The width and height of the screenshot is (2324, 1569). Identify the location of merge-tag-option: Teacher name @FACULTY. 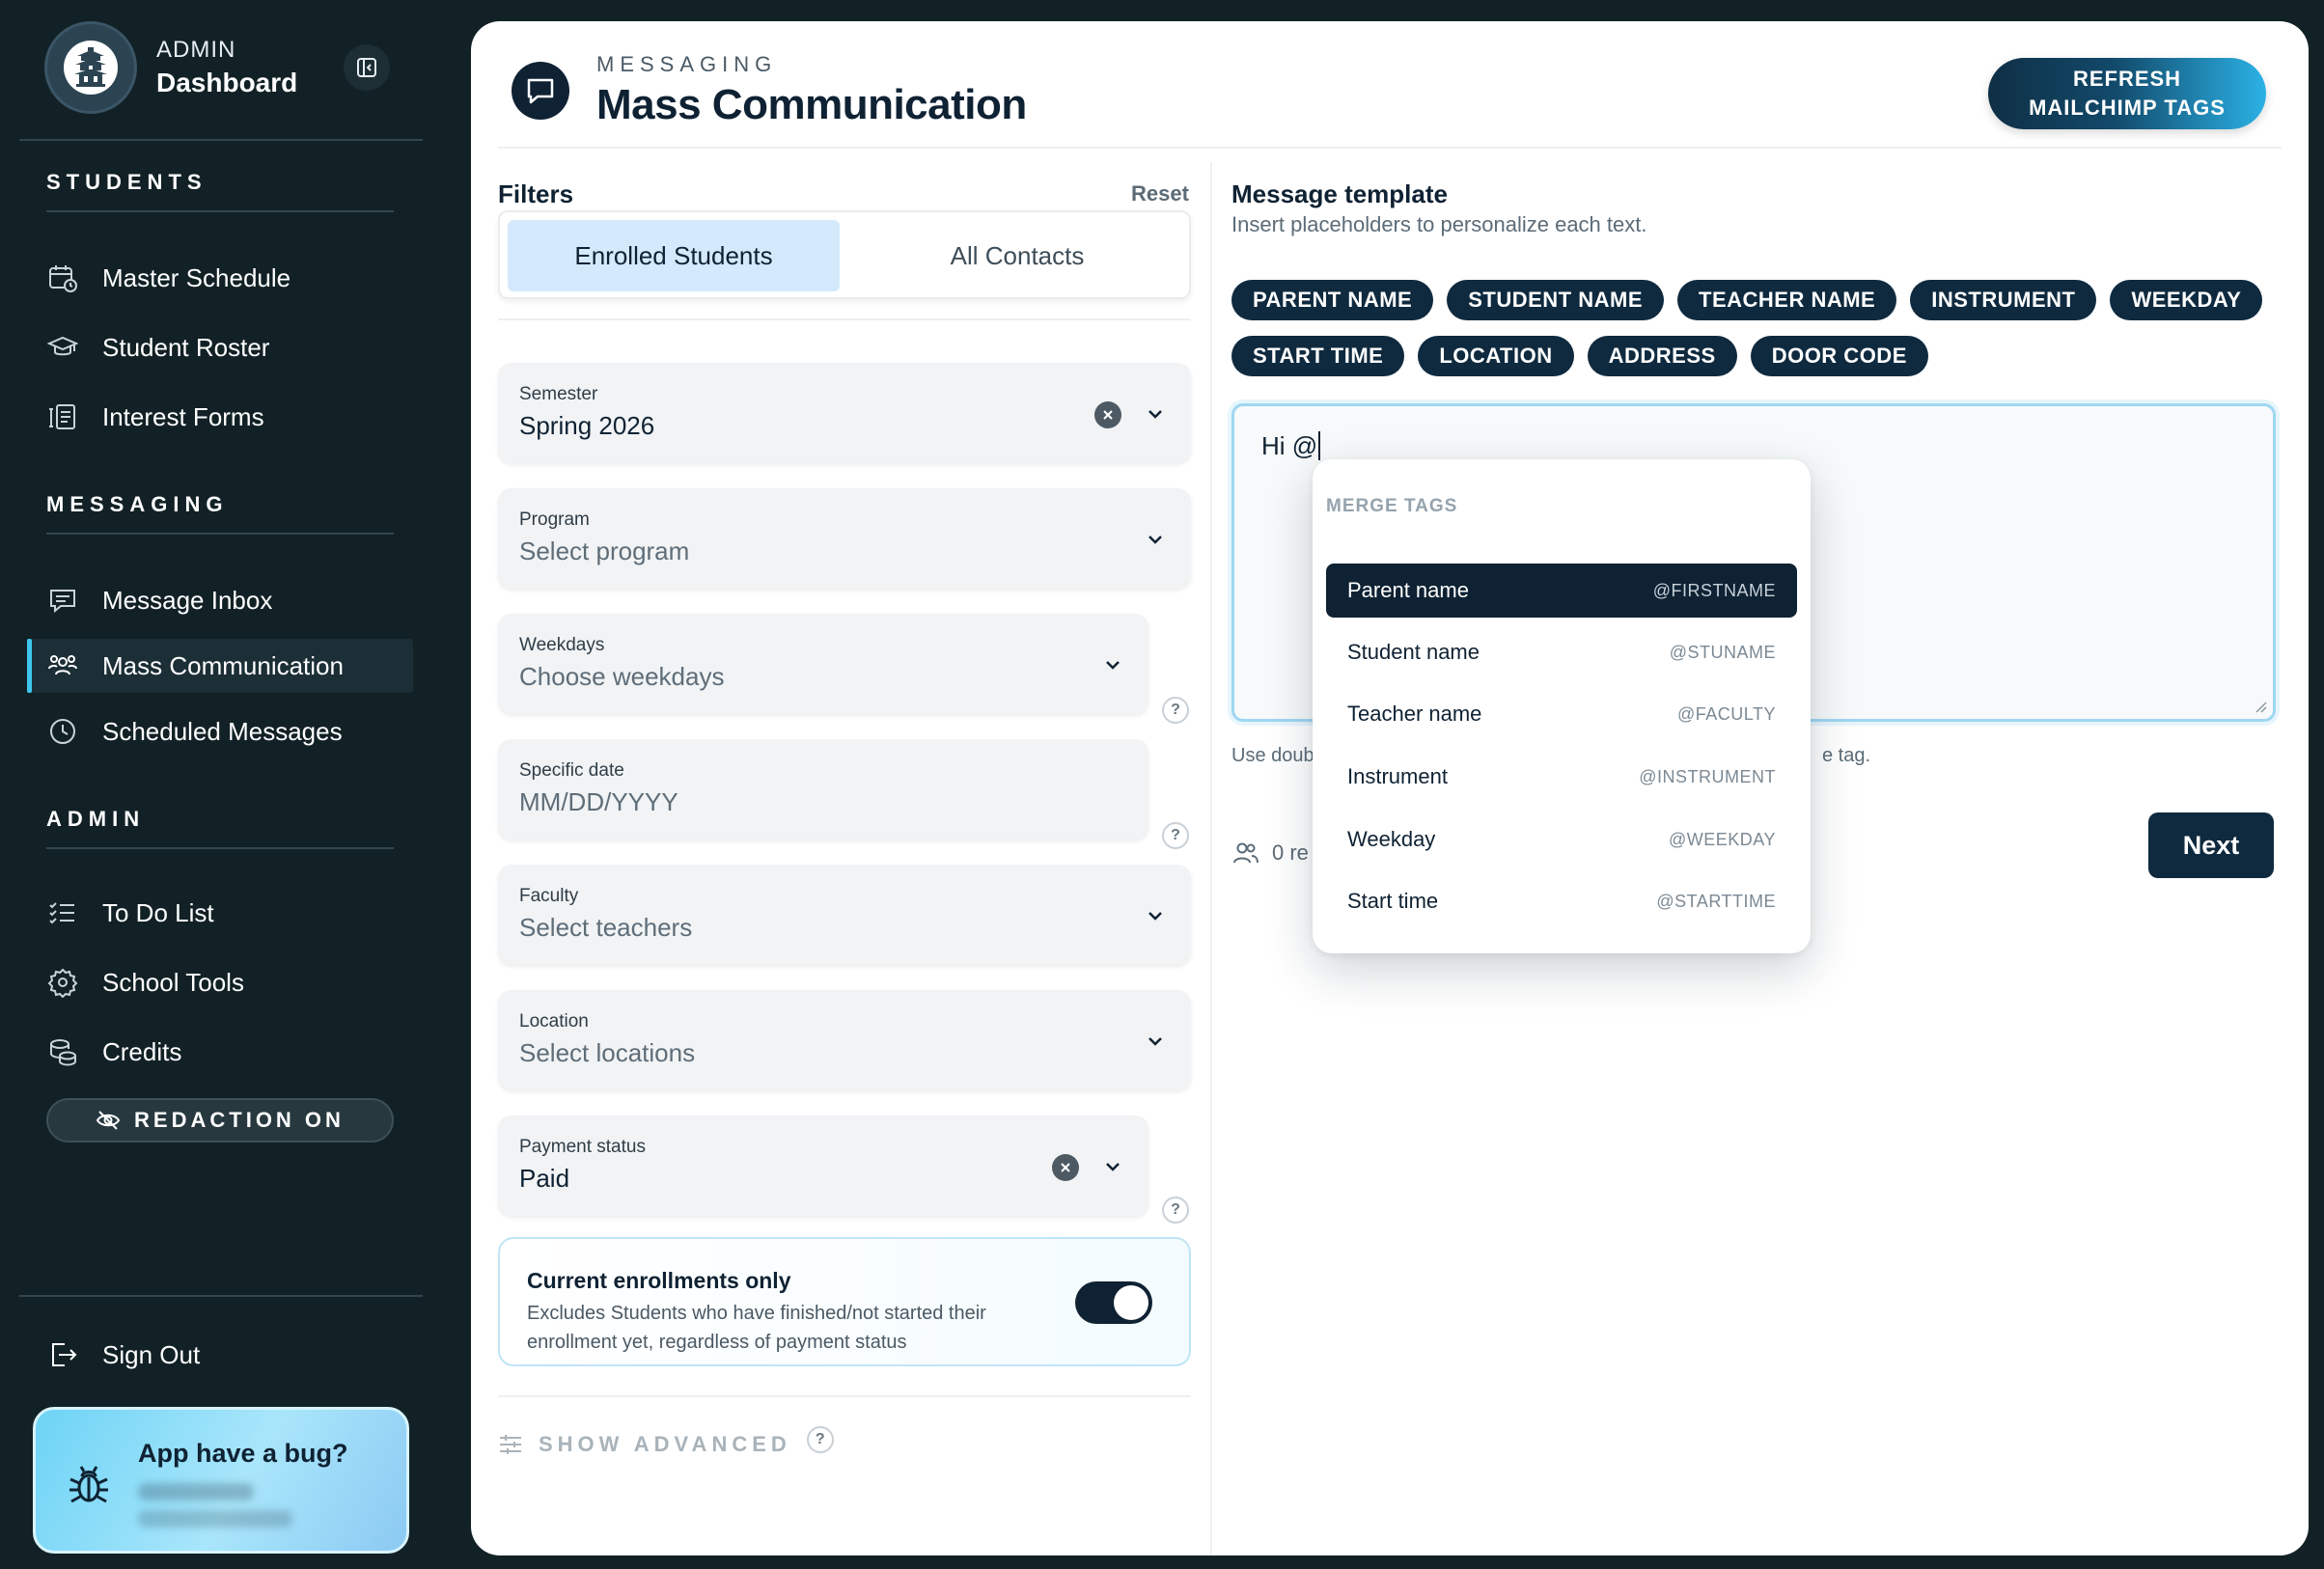
(1561, 714).